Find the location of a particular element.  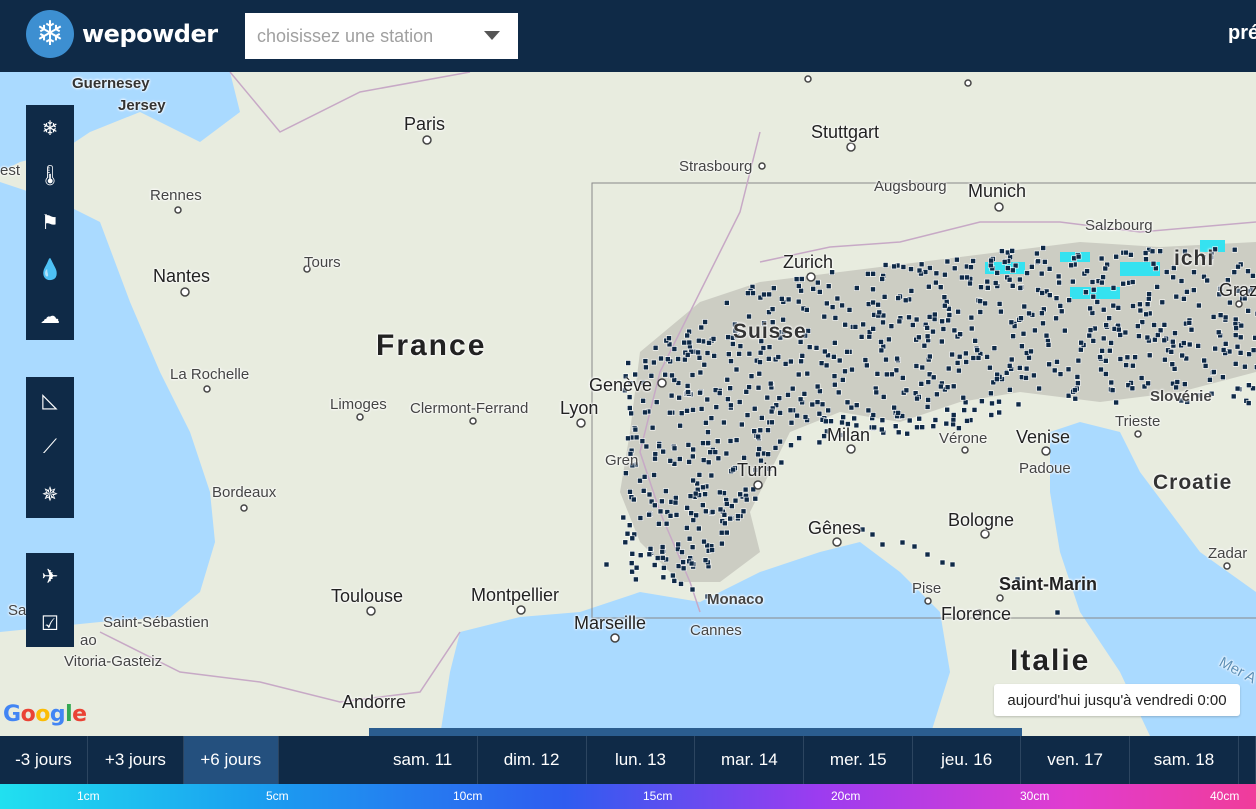

day-mer-15: mer. 15 is located at coordinates (859, 760).